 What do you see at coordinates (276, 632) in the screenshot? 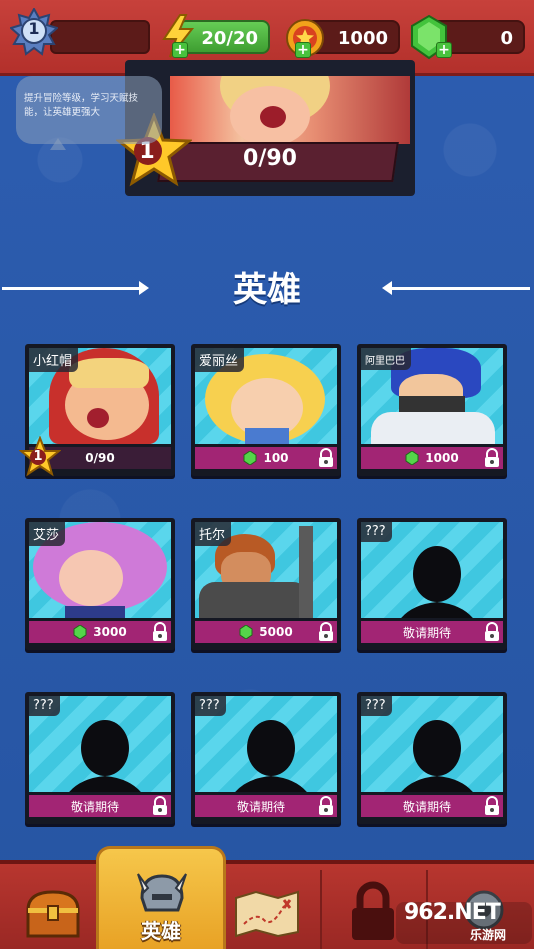
I see `hero-price: 5000` at bounding box center [276, 632].